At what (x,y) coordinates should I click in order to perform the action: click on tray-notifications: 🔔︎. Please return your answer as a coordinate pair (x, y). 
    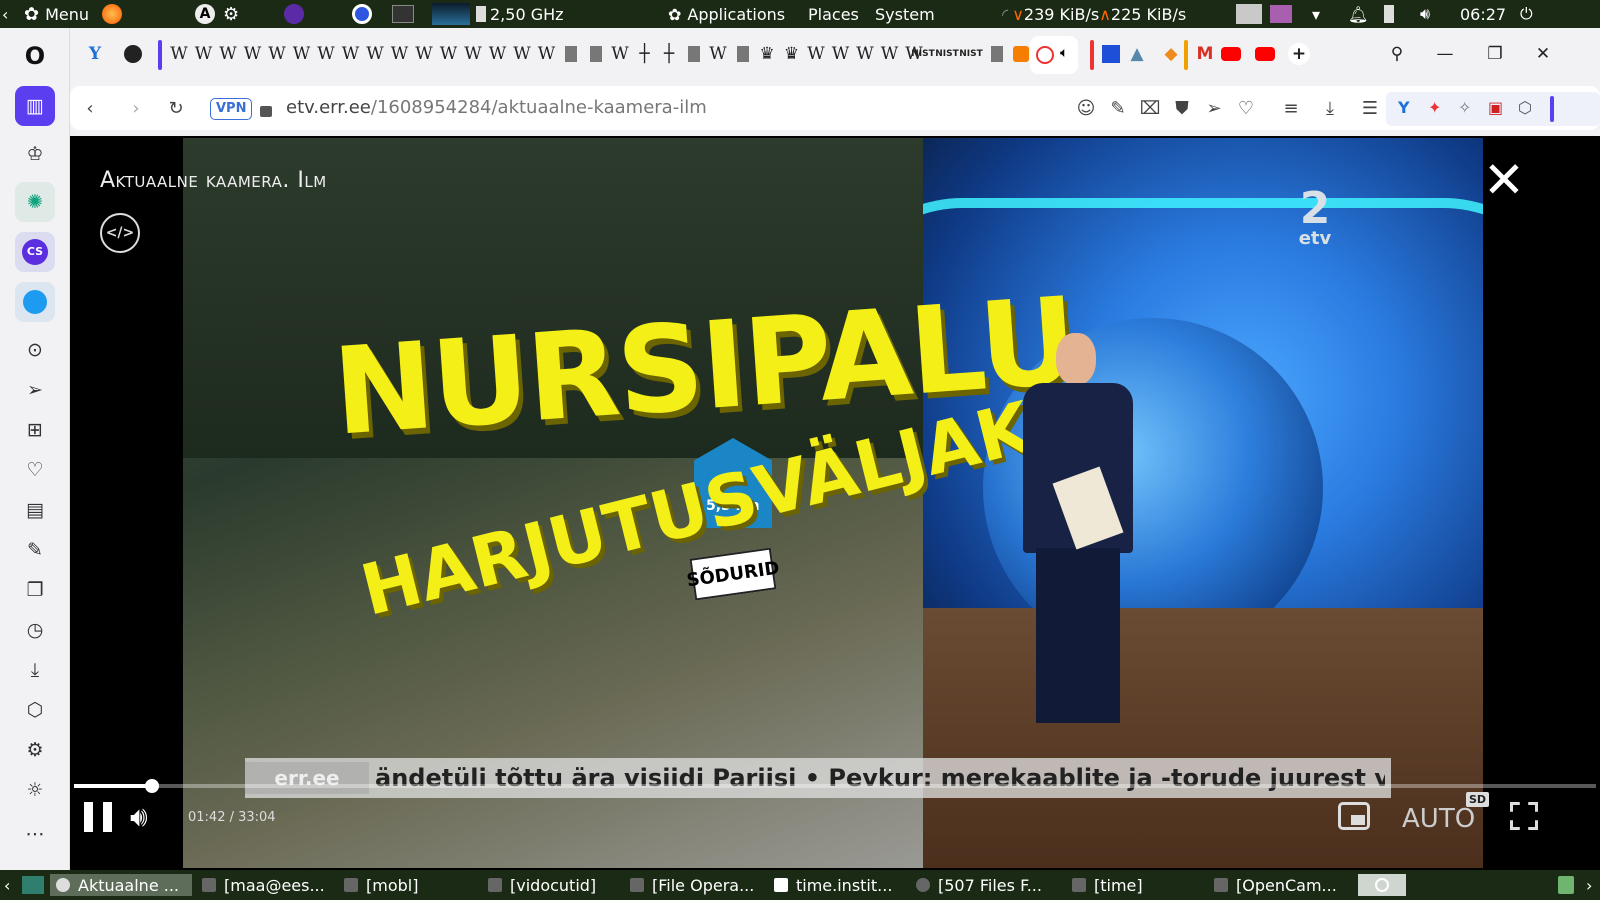
    Looking at the image, I should click on (1358, 14).